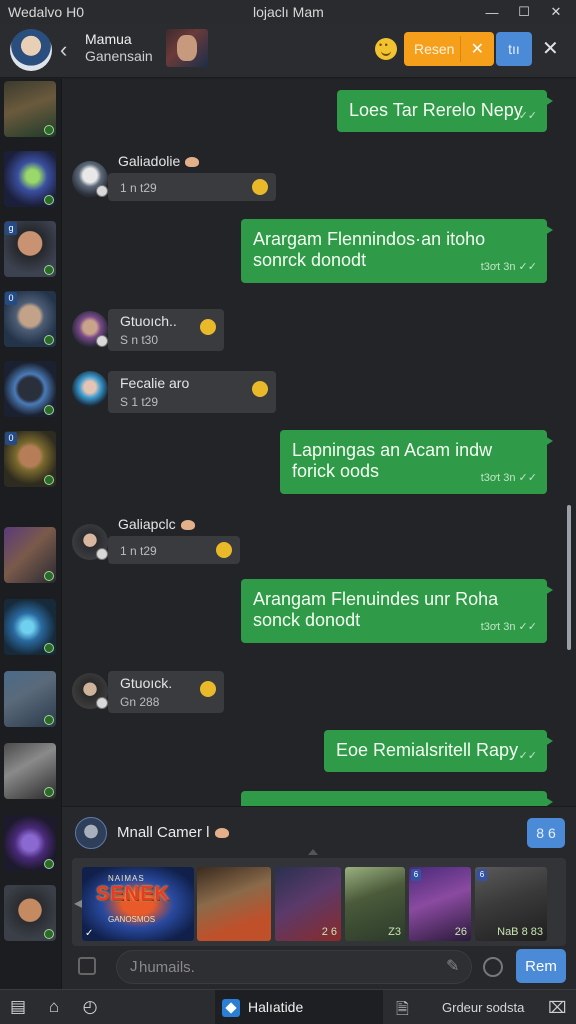  What do you see at coordinates (299, 1007) in the screenshot?
I see `taskbar-active-app: Halıatide` at bounding box center [299, 1007].